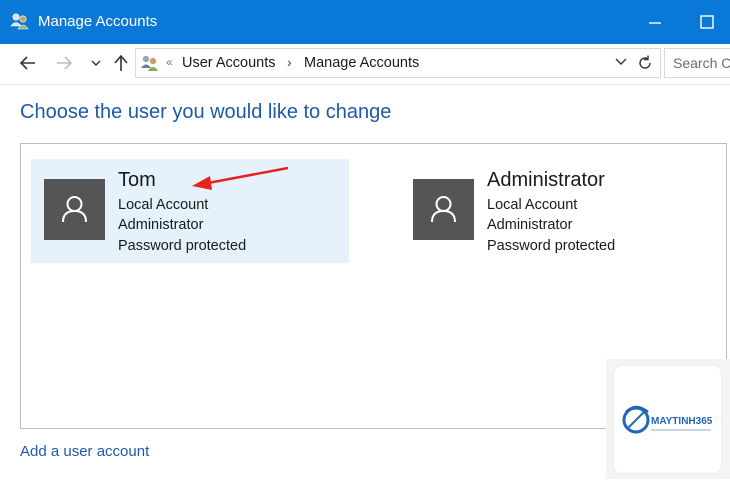  Describe the element at coordinates (28, 63) in the screenshot. I see `back-arrow-icon` at that location.